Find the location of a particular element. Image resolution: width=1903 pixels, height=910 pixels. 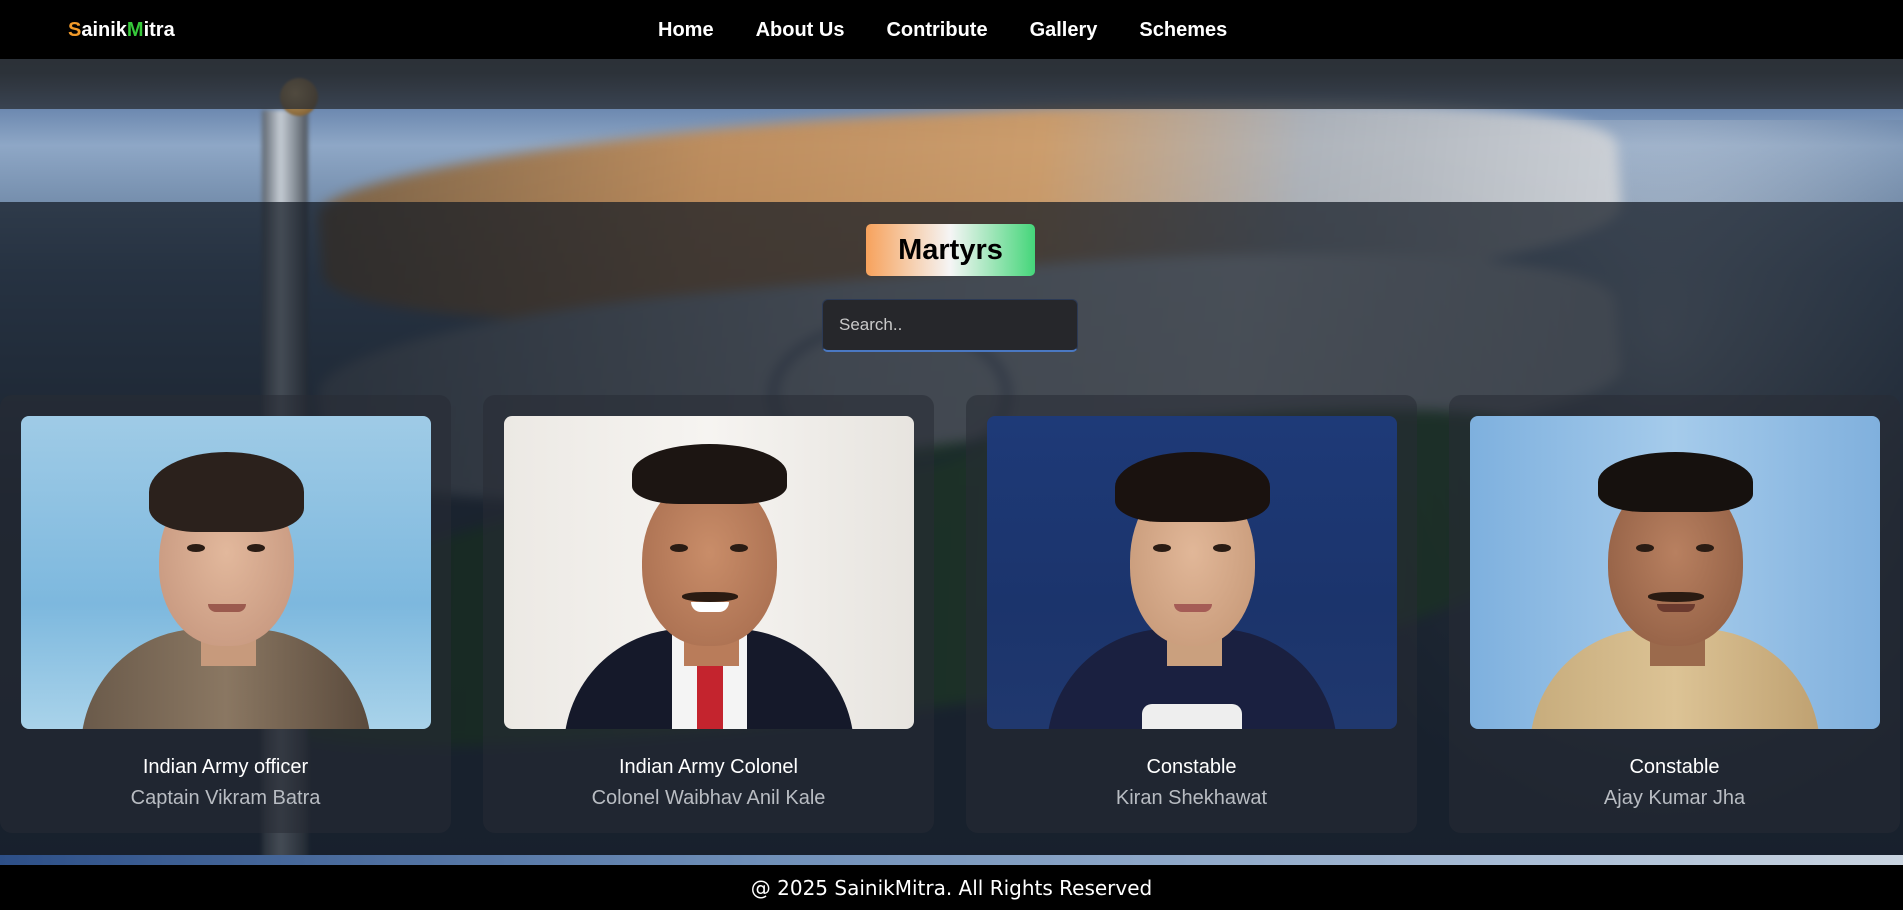

martyr-name: Captain Vikram Batra is located at coordinates (225, 798).